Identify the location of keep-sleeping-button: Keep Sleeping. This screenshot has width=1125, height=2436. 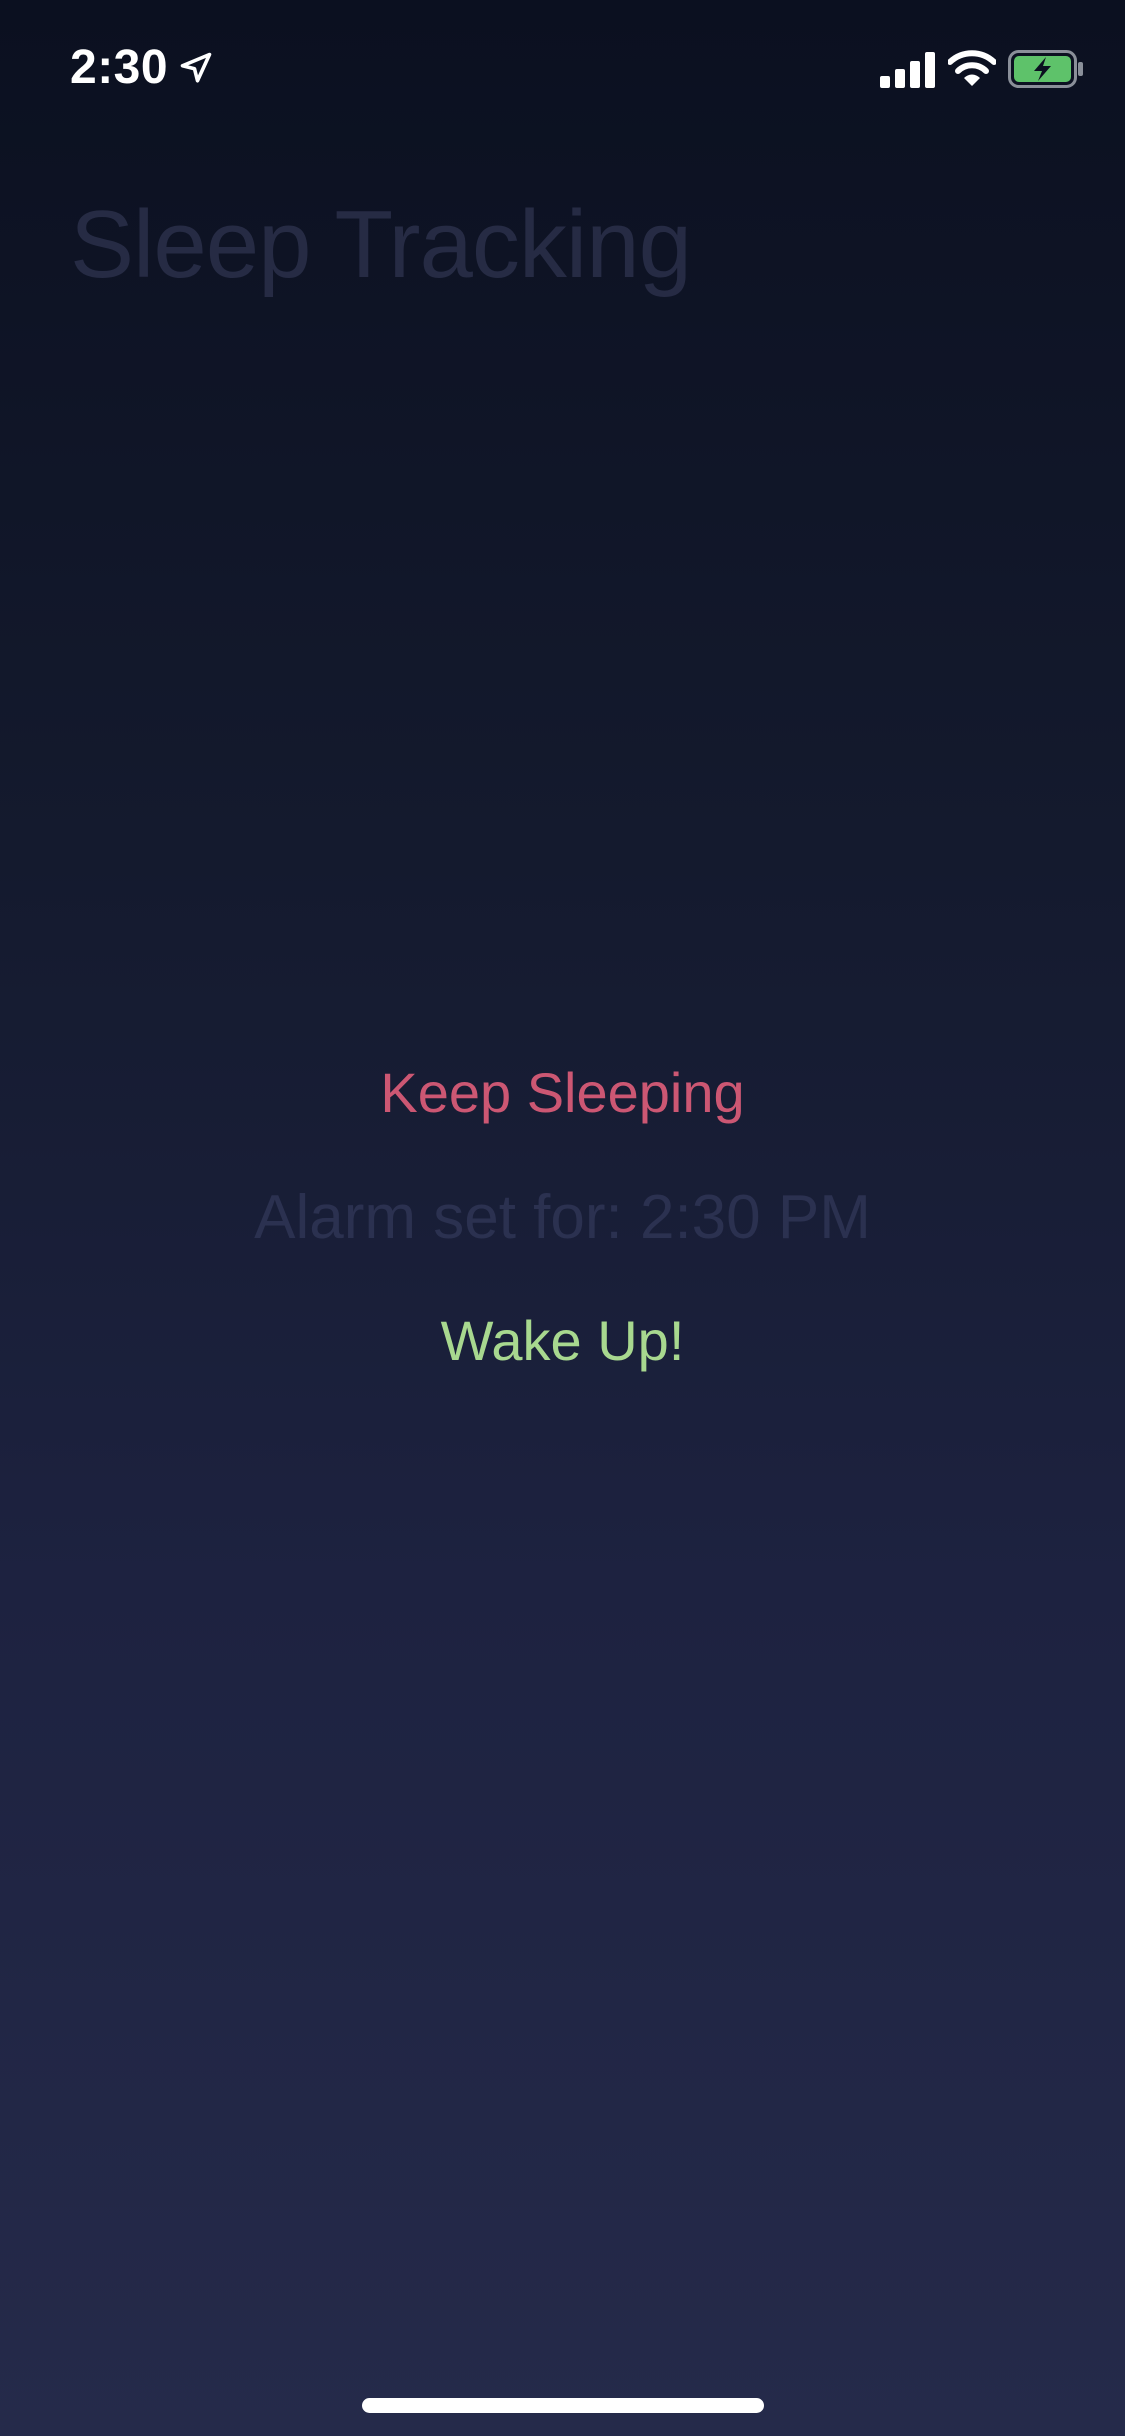
(562, 1093).